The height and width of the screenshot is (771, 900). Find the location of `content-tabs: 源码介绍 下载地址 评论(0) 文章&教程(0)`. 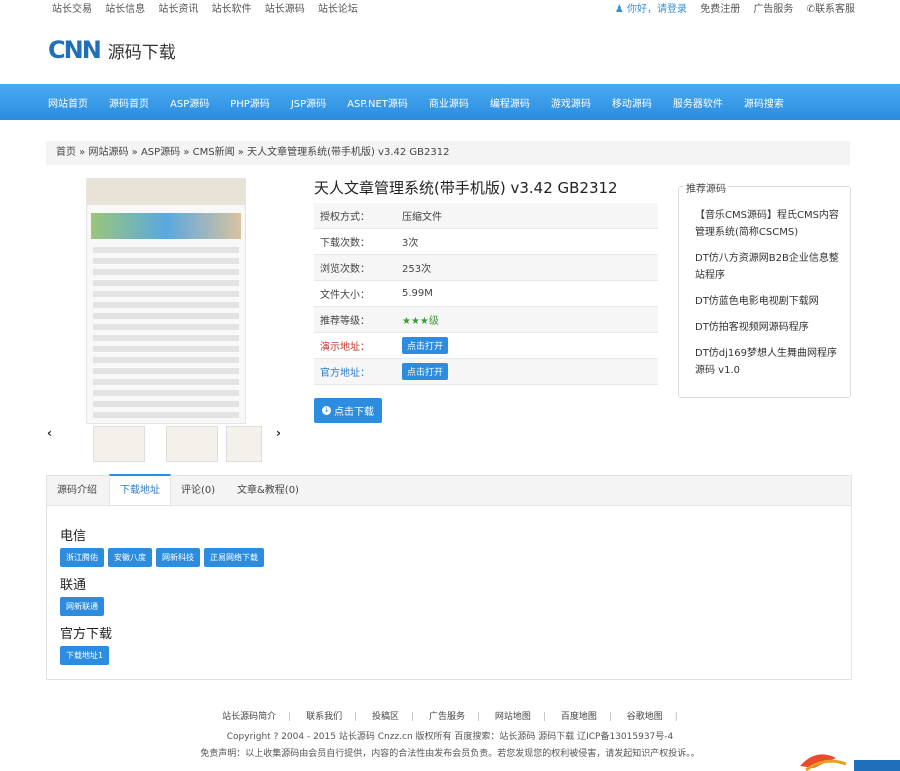

content-tabs: 源码介绍 下载地址 评论(0) 文章&教程(0) is located at coordinates (449, 490).